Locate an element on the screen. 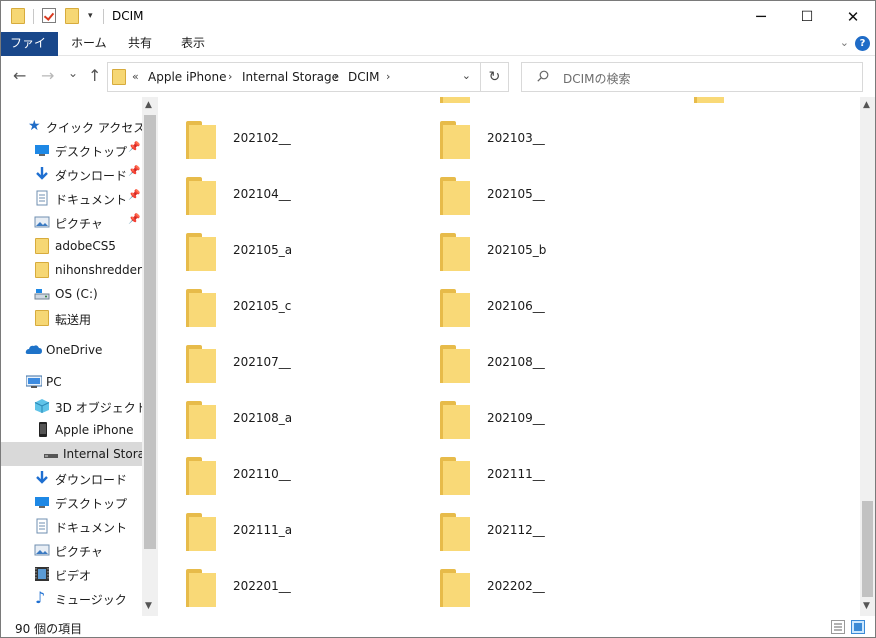  sidebar-scrollbar-thumb is located at coordinates (150, 332).